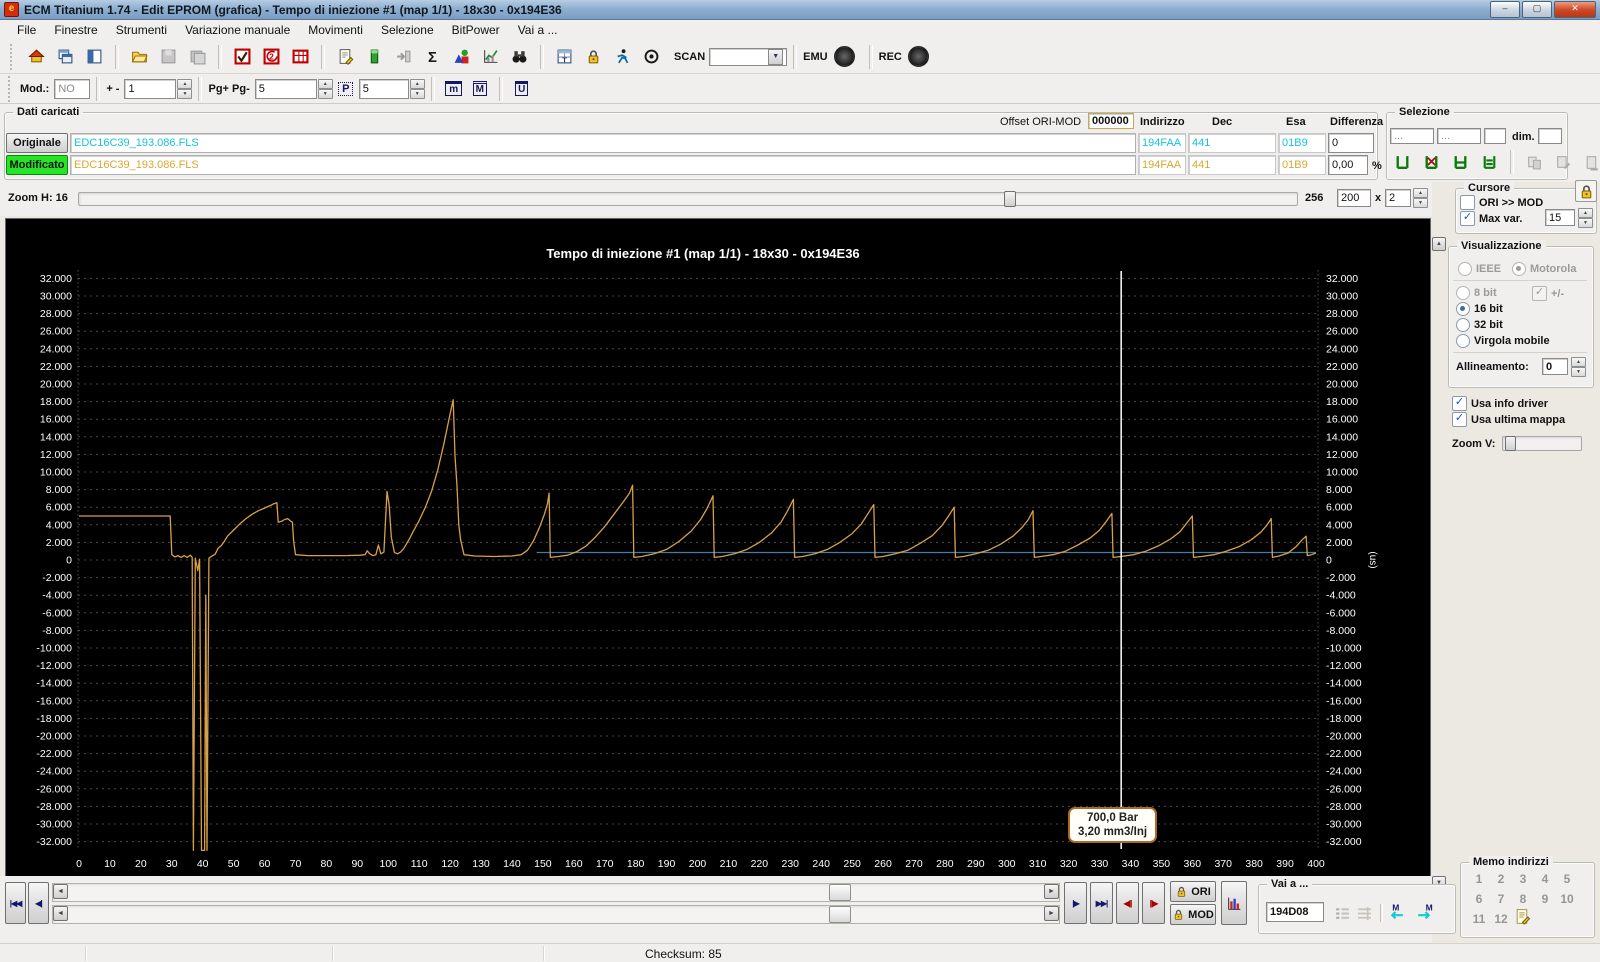  I want to click on mod-scrollbar-thumb, so click(840, 914).